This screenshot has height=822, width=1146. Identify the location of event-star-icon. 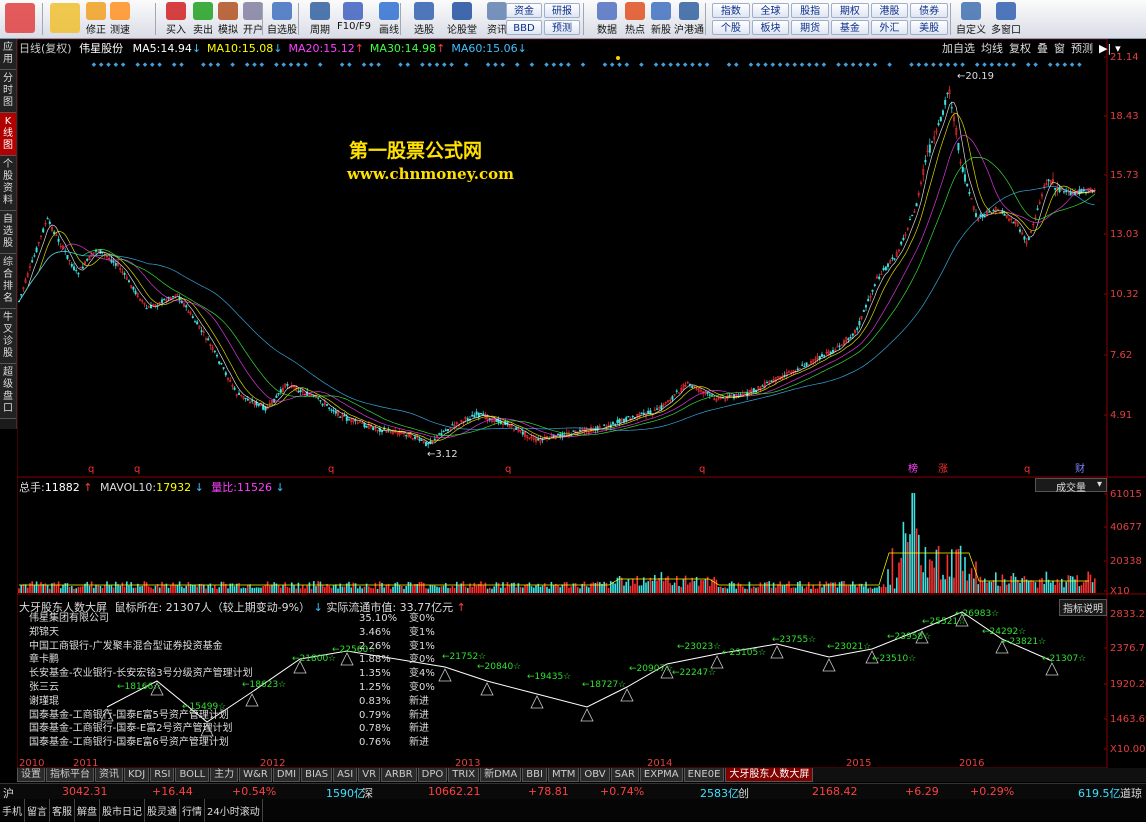
(618, 58).